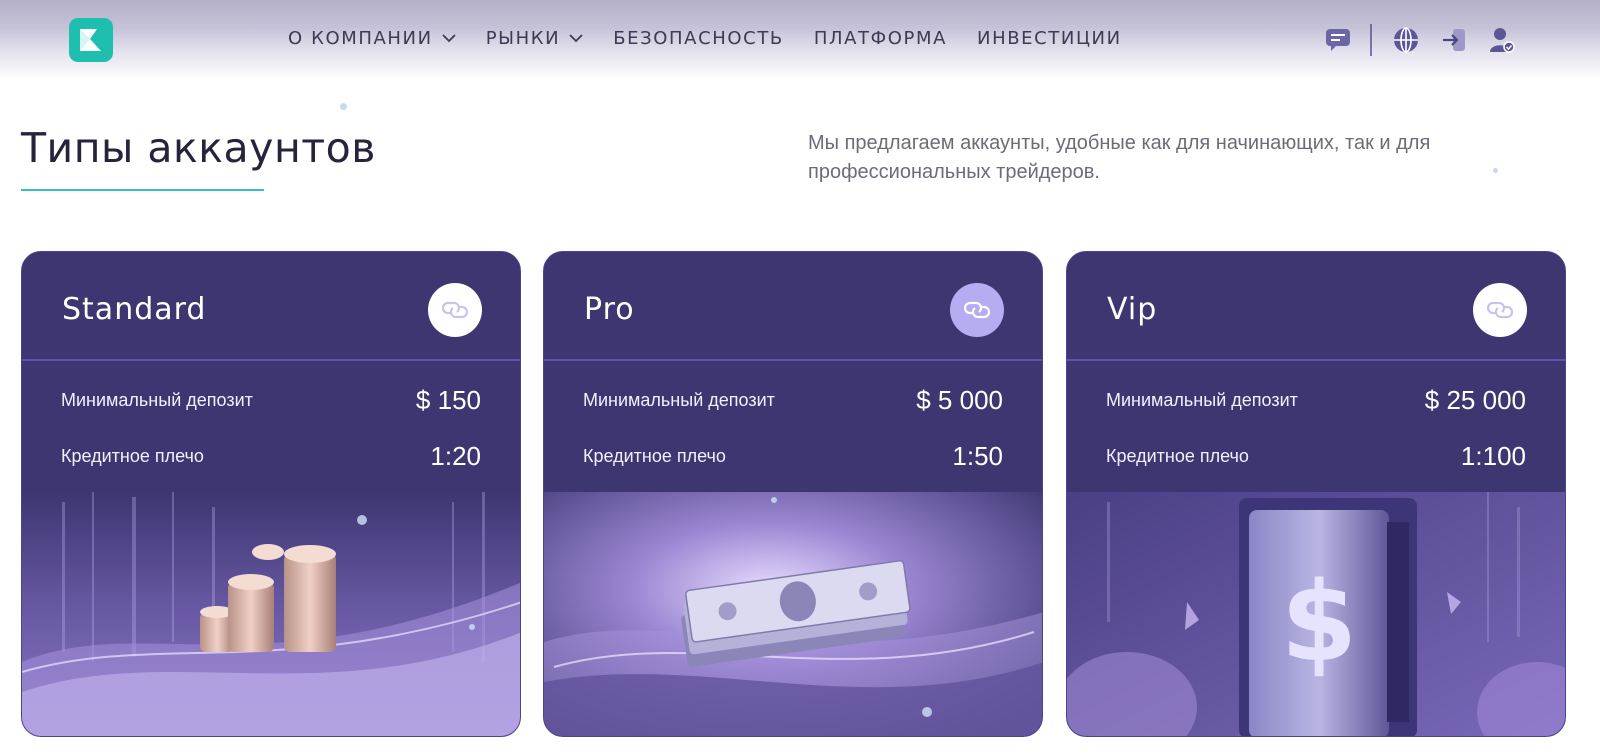 The height and width of the screenshot is (755, 1600). I want to click on nav-item-markets: РЫНКИ, so click(535, 38).